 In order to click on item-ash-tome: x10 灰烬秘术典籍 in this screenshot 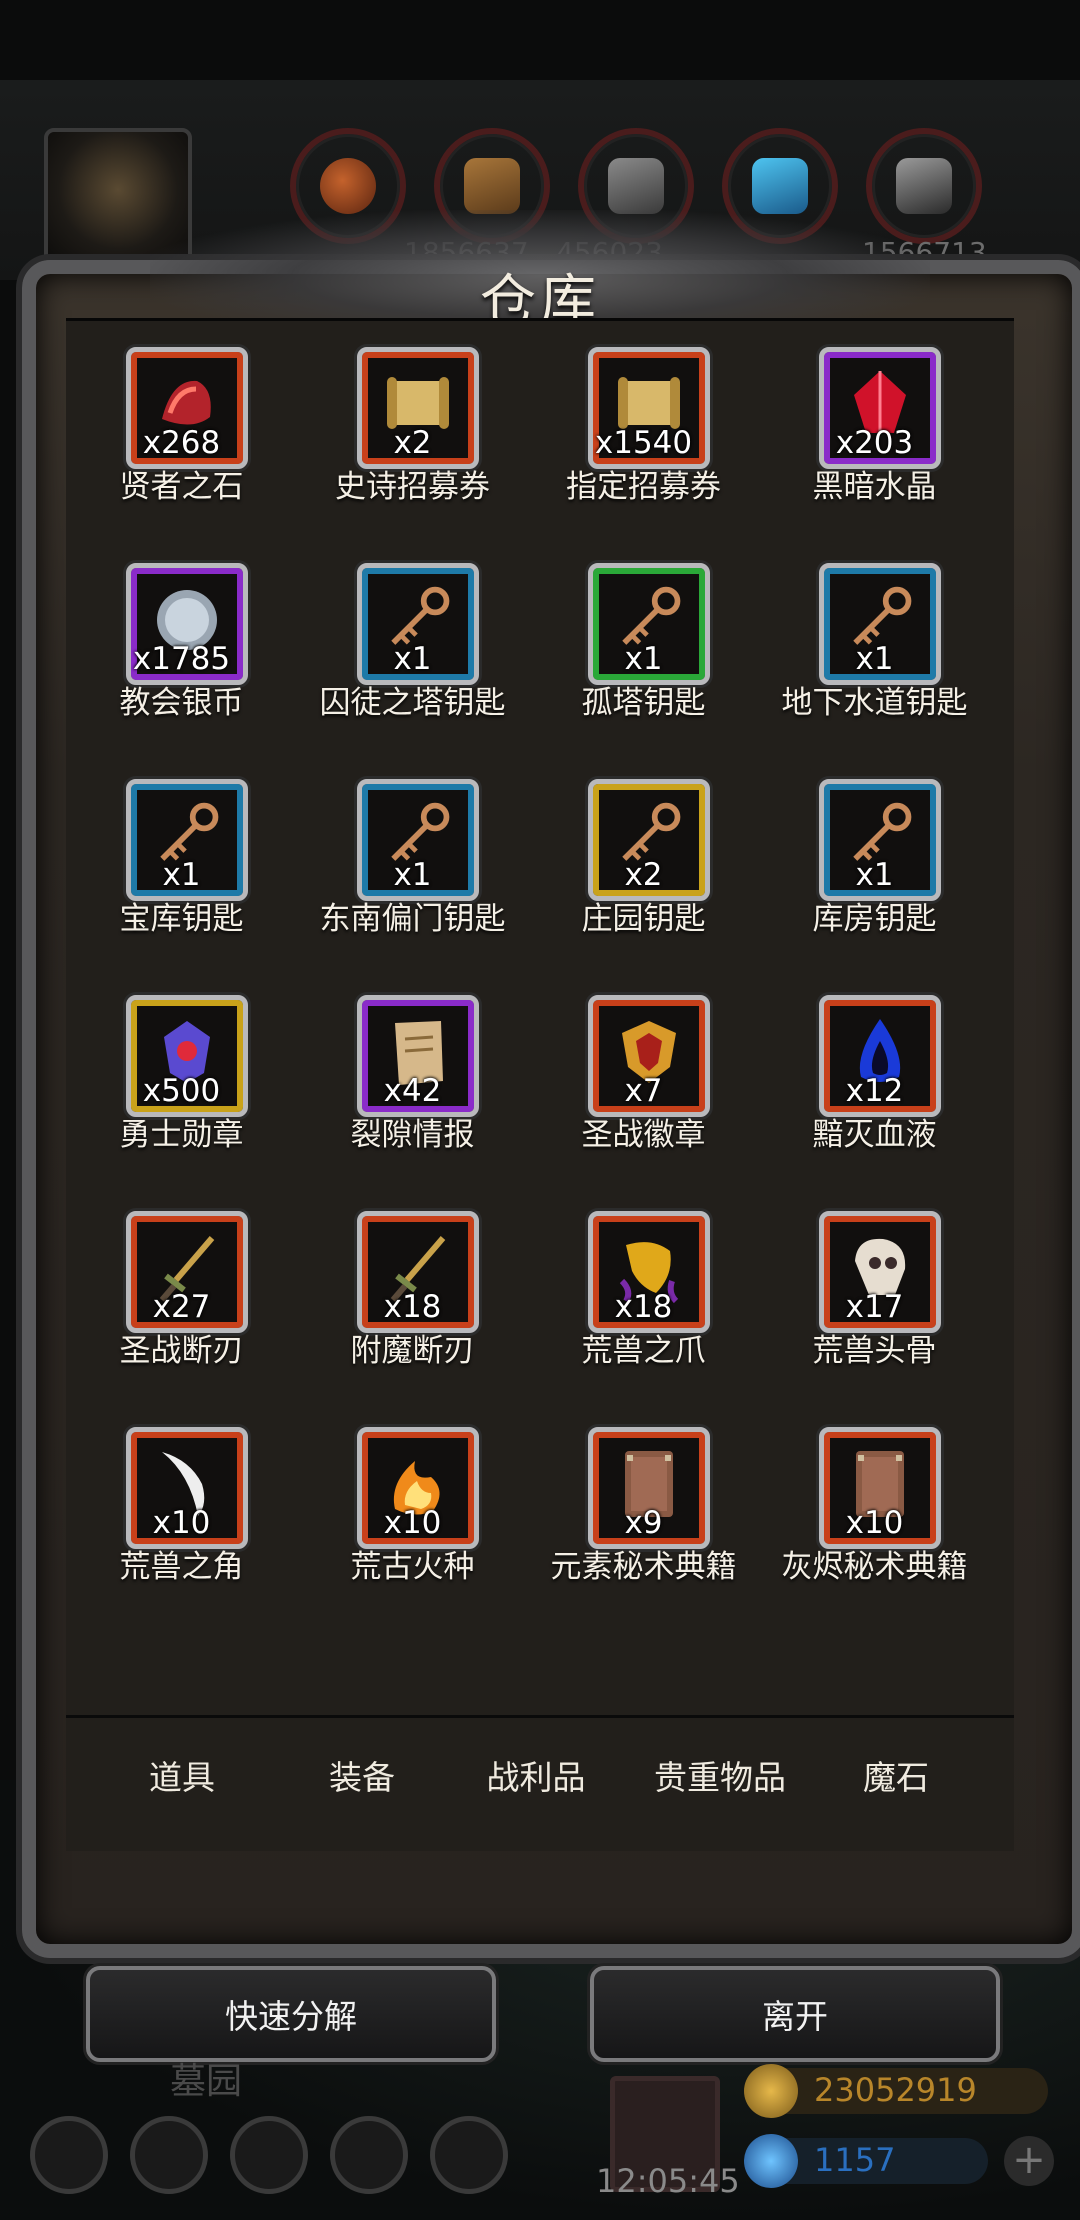, I will do `click(874, 1506)`.